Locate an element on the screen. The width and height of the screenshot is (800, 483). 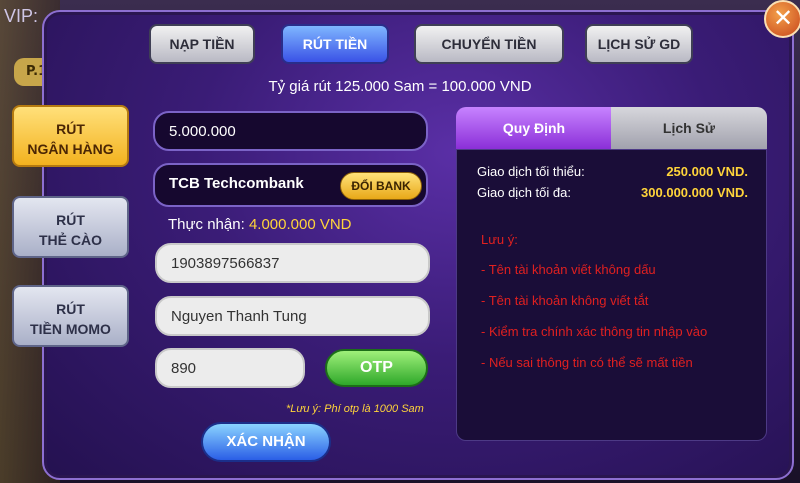
account-name-input: Nguyen Thanh Tung is located at coordinates (292, 316).